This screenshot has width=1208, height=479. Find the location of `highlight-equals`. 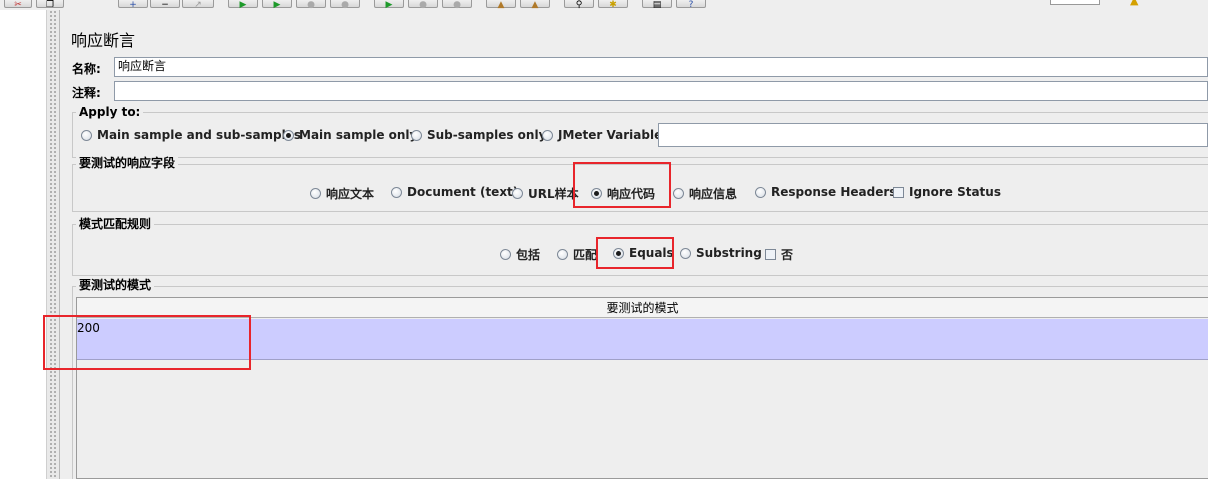

highlight-equals is located at coordinates (635, 253).